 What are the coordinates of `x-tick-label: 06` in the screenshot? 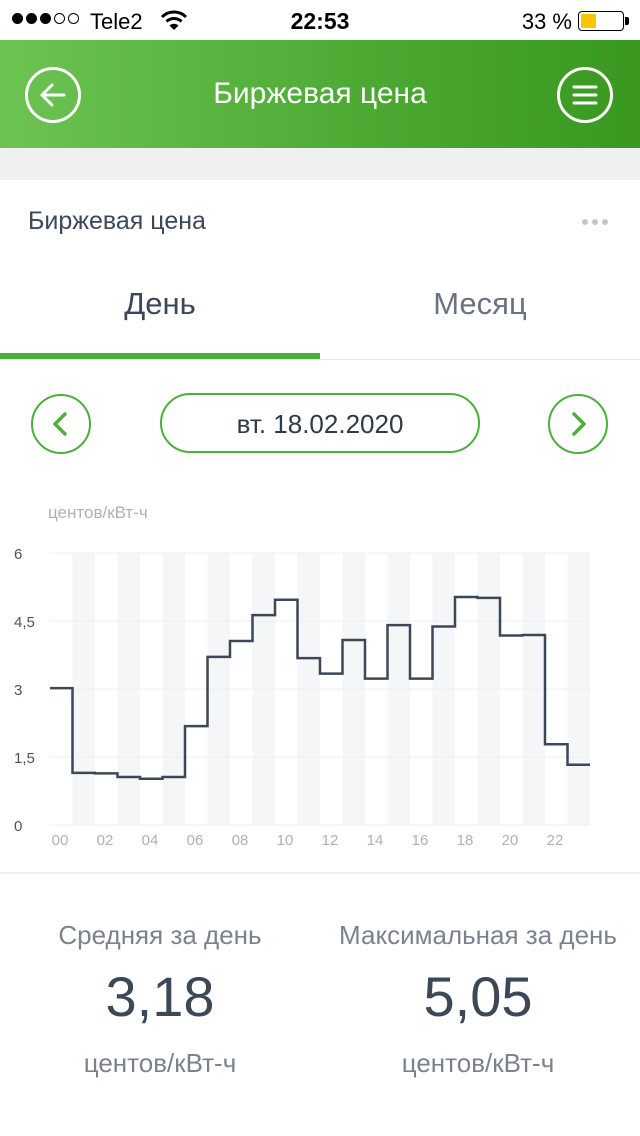 It's located at (195, 840).